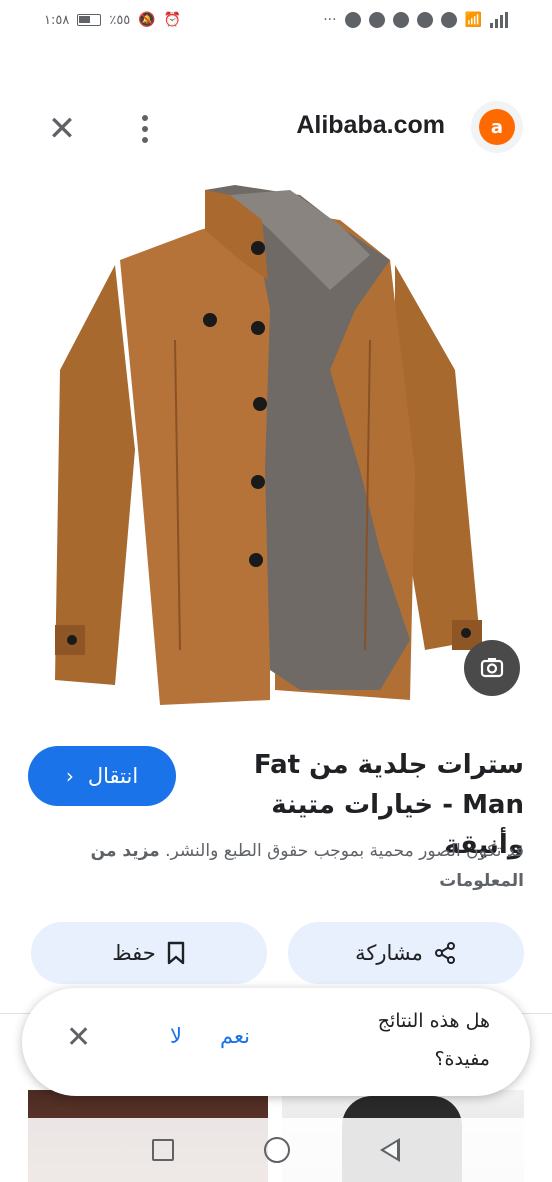 Image resolution: width=552 pixels, height=1182 pixels. What do you see at coordinates (134, 953) in the screenshot?
I see `save-label: حفظ` at bounding box center [134, 953].